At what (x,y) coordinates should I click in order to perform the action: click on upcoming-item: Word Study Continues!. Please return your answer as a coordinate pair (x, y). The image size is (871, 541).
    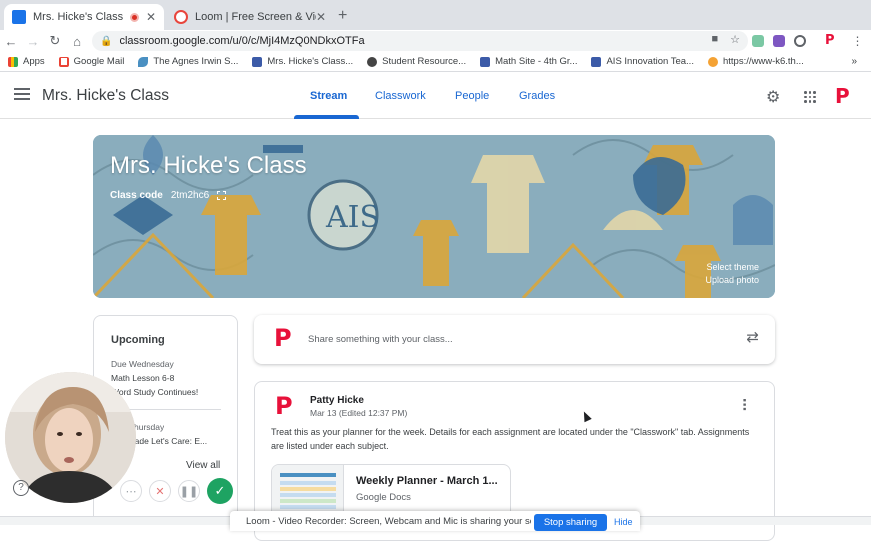
    Looking at the image, I should click on (154, 392).